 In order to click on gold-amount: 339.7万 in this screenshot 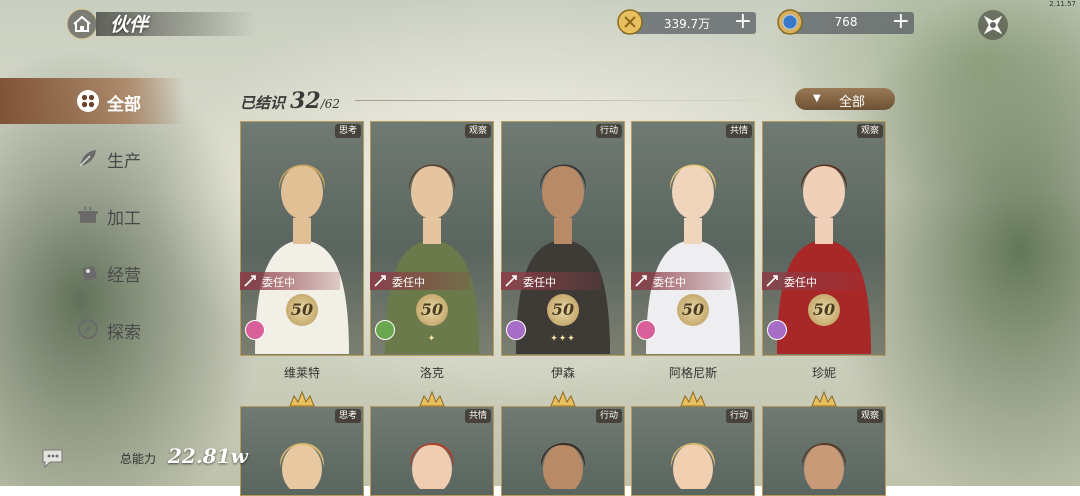, I will do `click(687, 24)`.